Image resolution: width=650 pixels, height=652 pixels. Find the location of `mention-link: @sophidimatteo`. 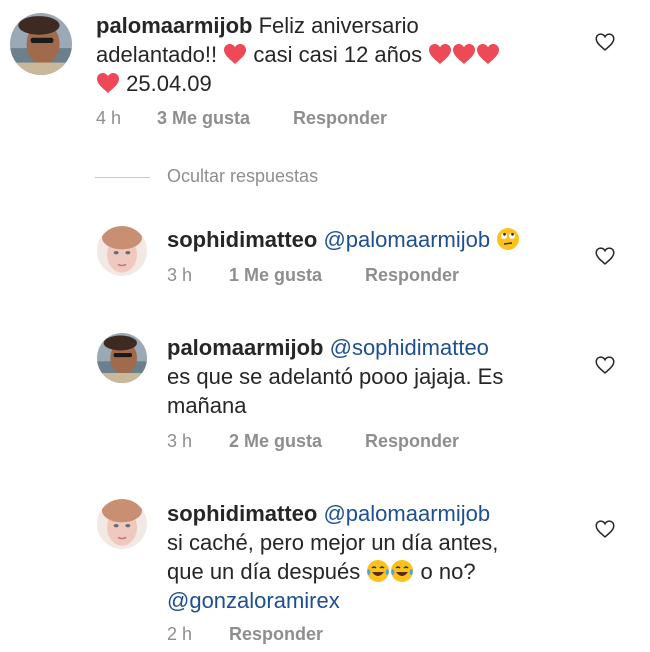

mention-link: @sophidimatteo is located at coordinates (409, 347).